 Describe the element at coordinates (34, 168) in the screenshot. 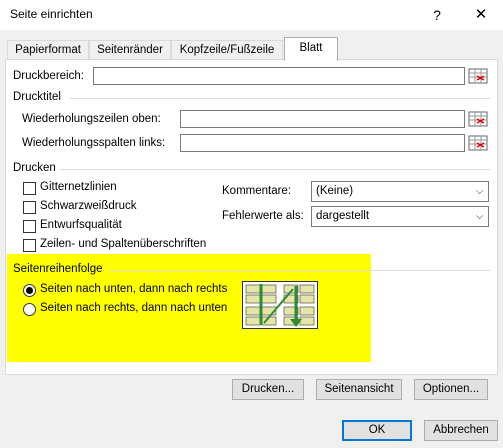

I see `print-group-label: Drucken` at that location.